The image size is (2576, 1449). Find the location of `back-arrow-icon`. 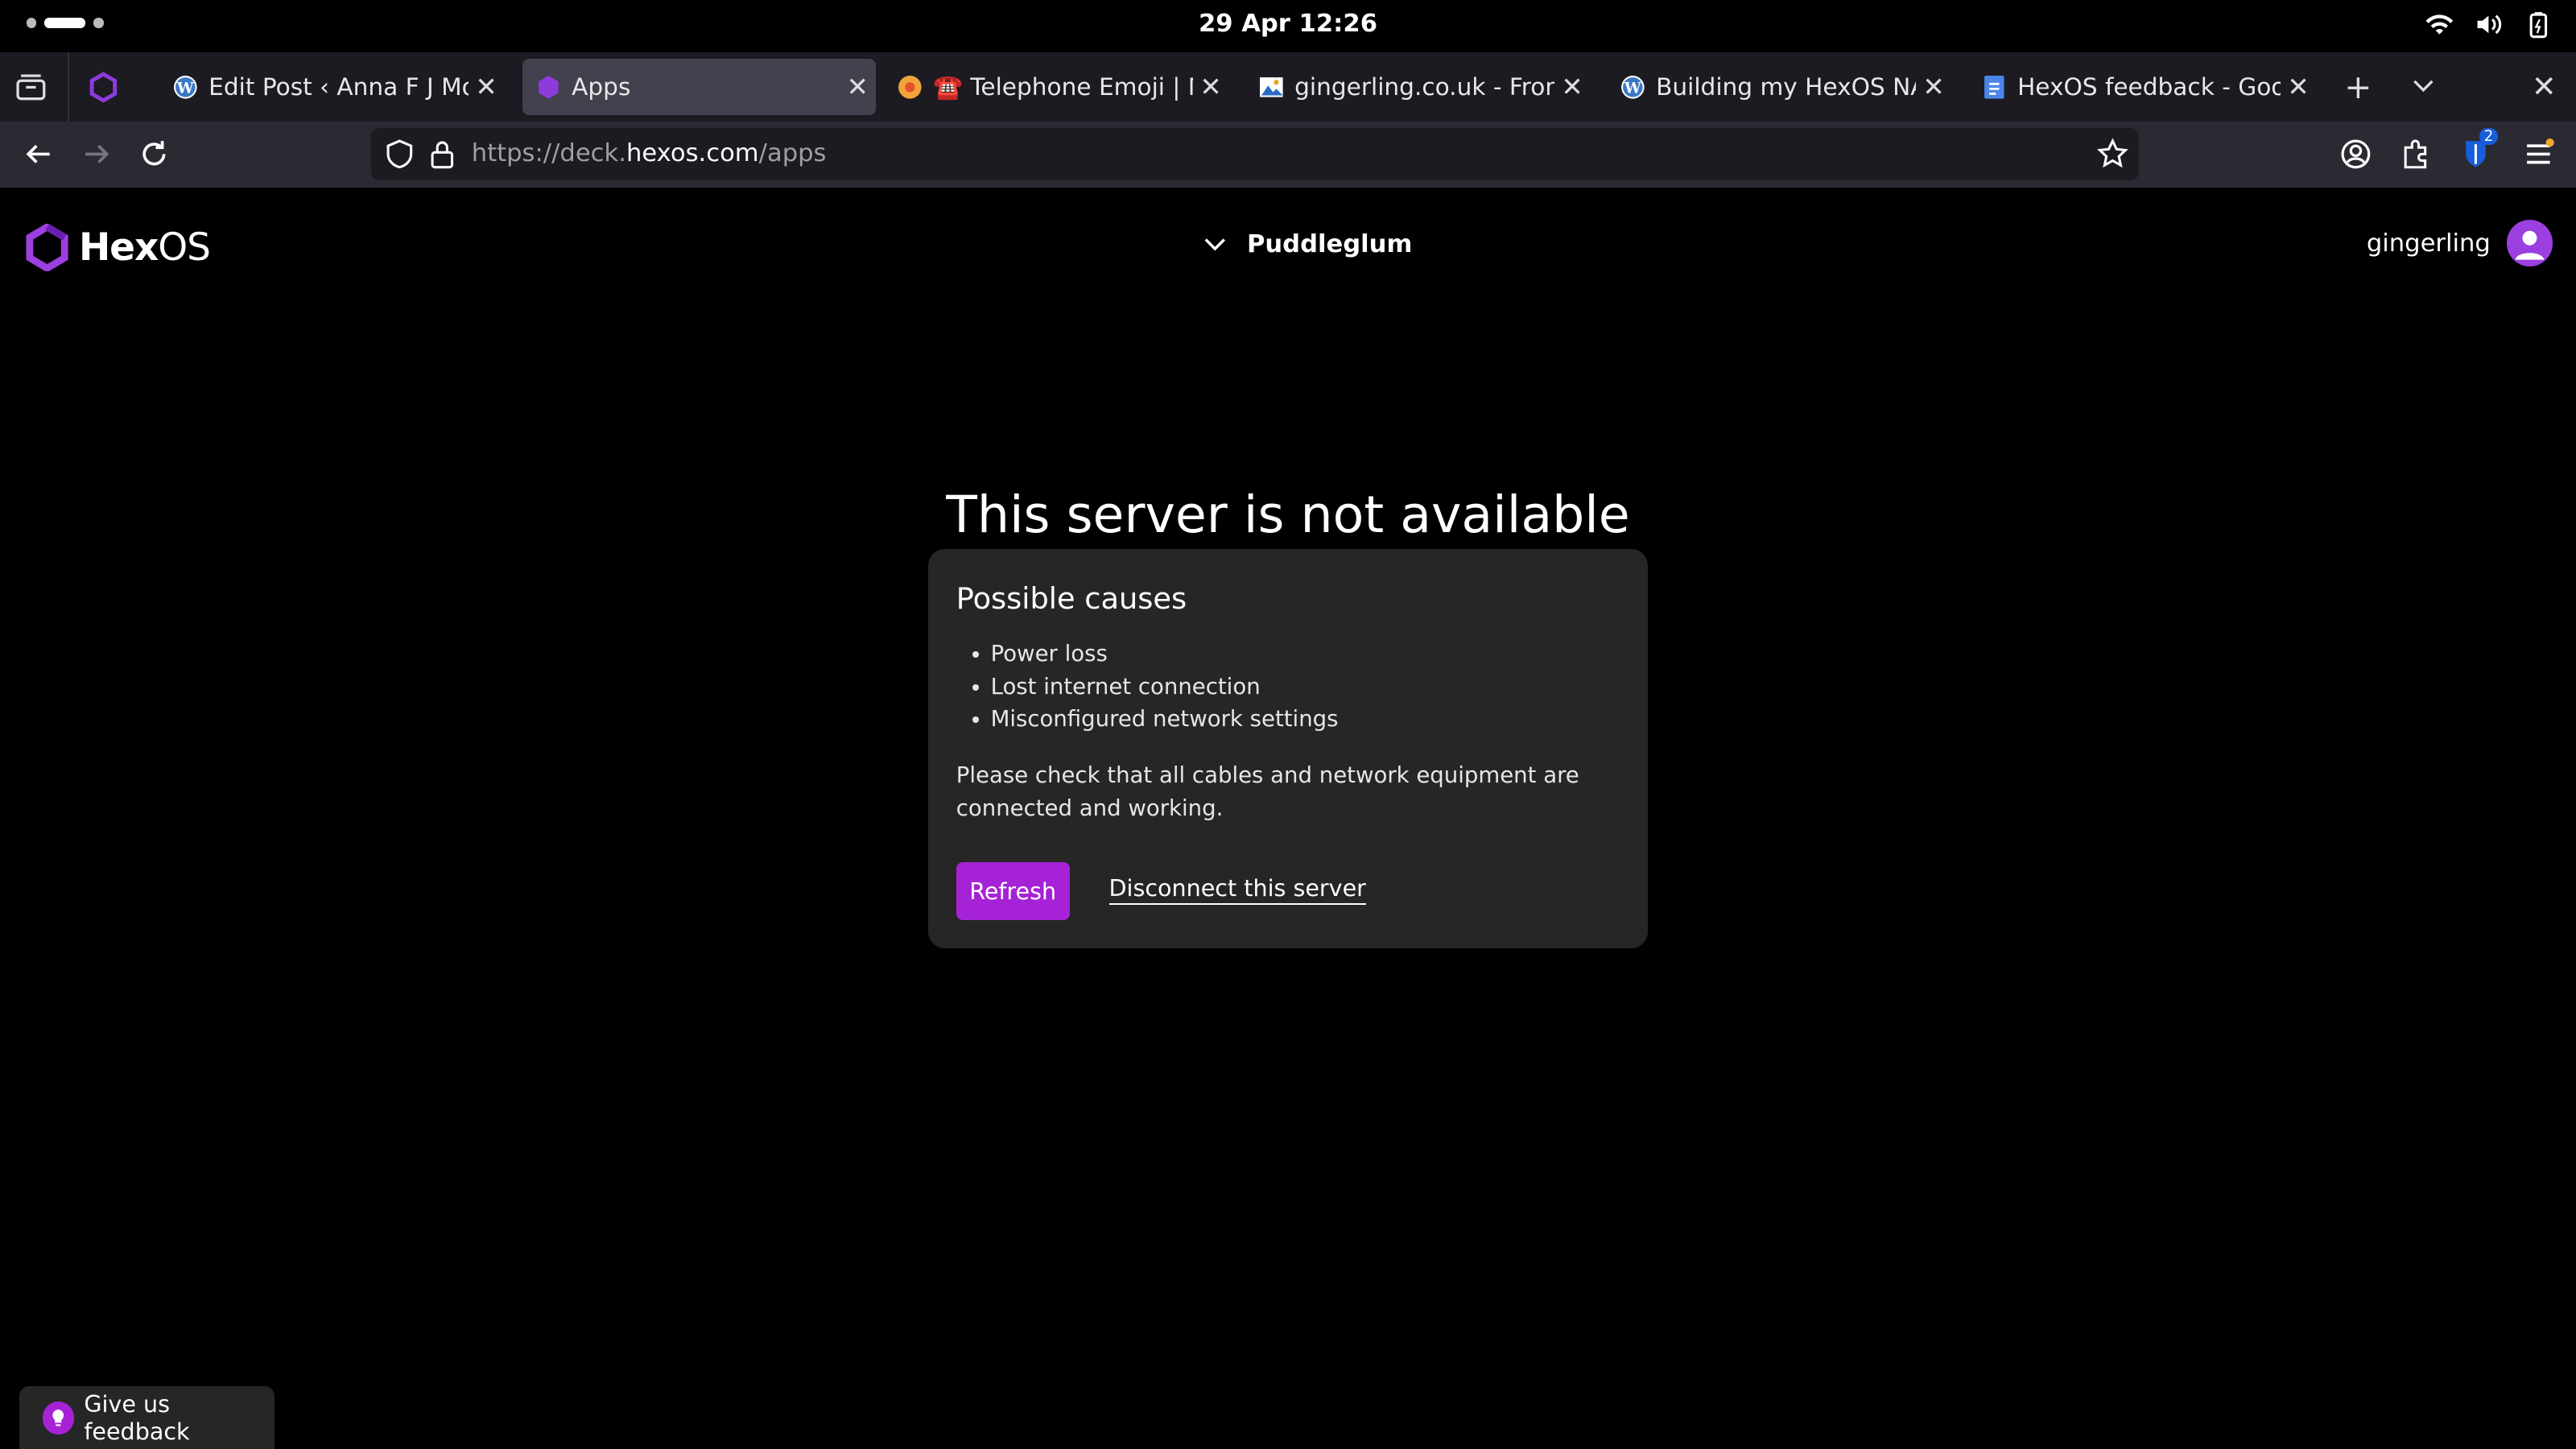

back-arrow-icon is located at coordinates (38, 154).